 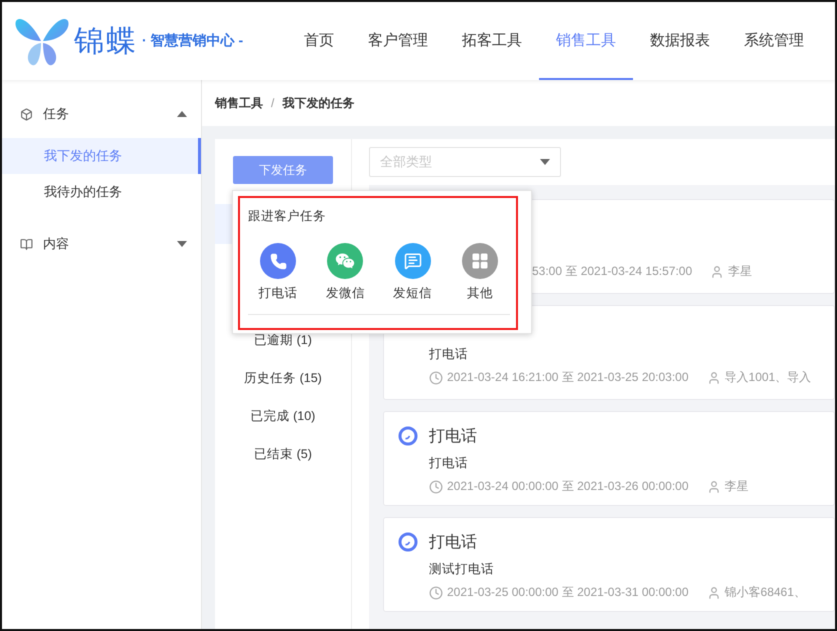 I want to click on chat-bubbles-icon, so click(x=345, y=261).